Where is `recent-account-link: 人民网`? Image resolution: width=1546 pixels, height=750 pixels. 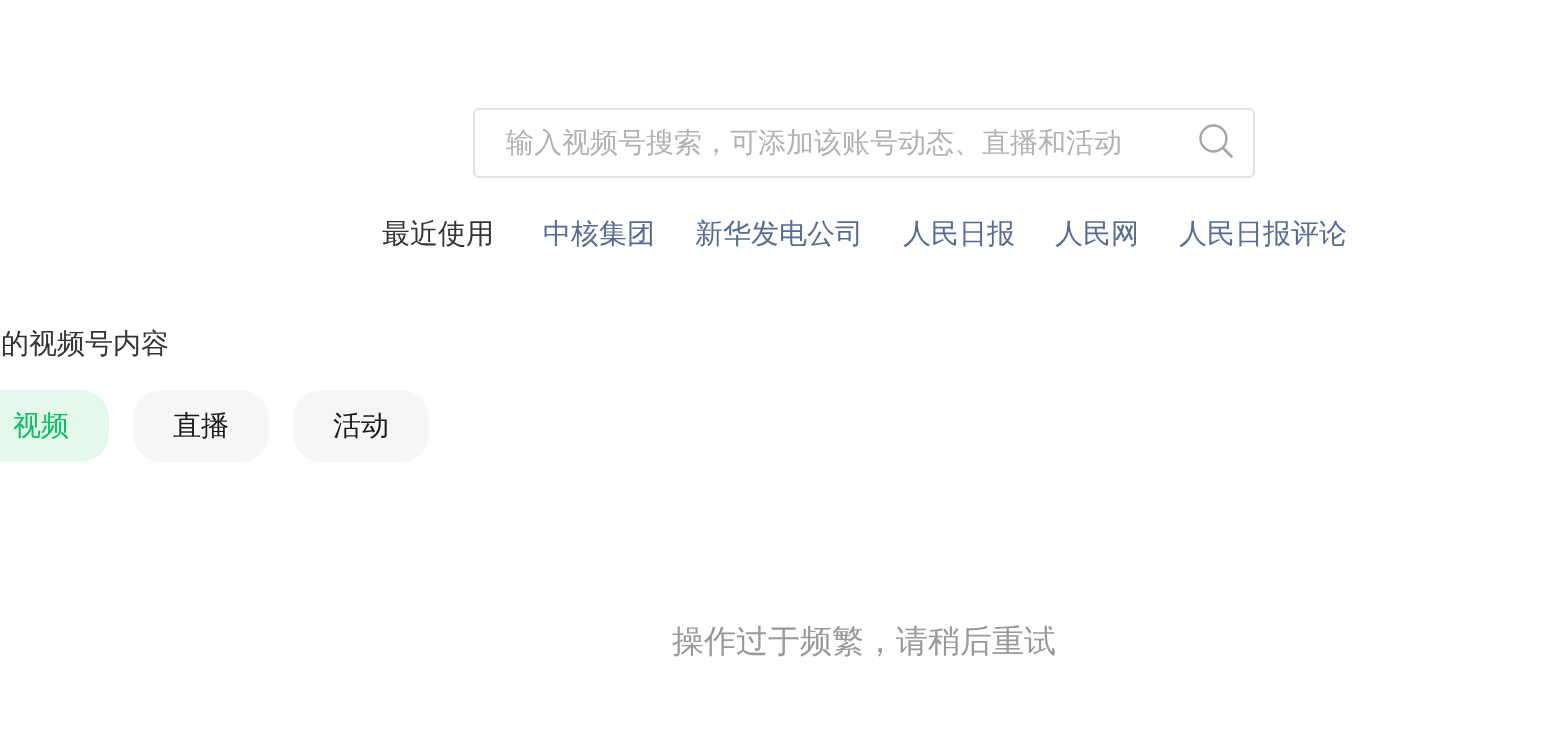
recent-account-link: 人民网 is located at coordinates (1096, 234).